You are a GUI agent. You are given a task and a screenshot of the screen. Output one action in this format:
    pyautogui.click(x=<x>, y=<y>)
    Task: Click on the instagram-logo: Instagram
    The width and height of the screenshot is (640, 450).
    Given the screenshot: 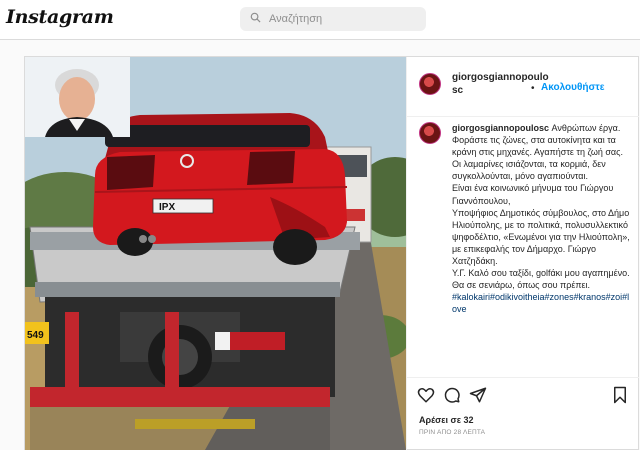 What is the action you would take?
    pyautogui.click(x=60, y=17)
    